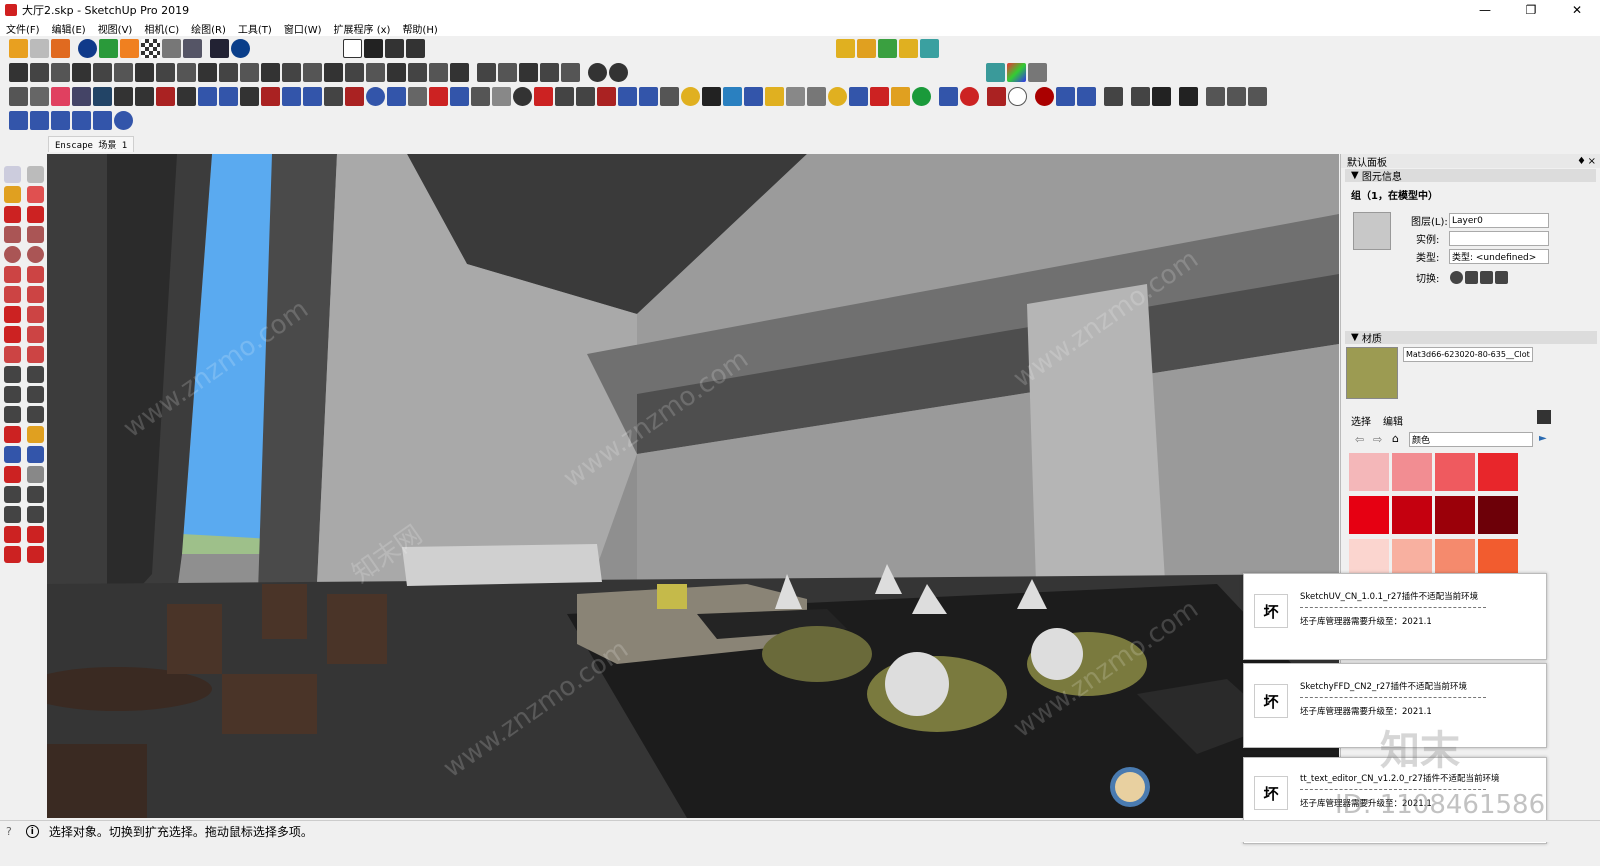 The width and height of the screenshot is (1600, 866). I want to click on make-component-icon, so click(35, 174).